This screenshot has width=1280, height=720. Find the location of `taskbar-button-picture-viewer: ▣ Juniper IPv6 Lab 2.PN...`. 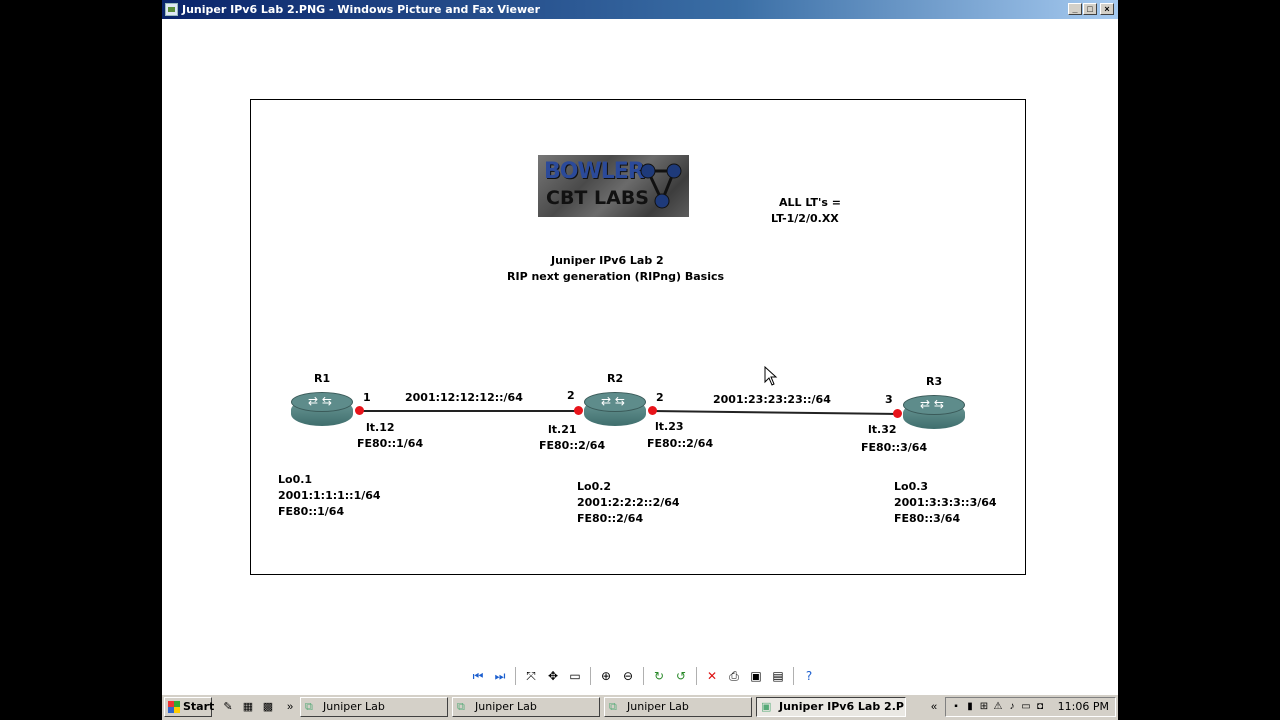

taskbar-button-picture-viewer: ▣ Juniper IPv6 Lab 2.PN... is located at coordinates (831, 707).